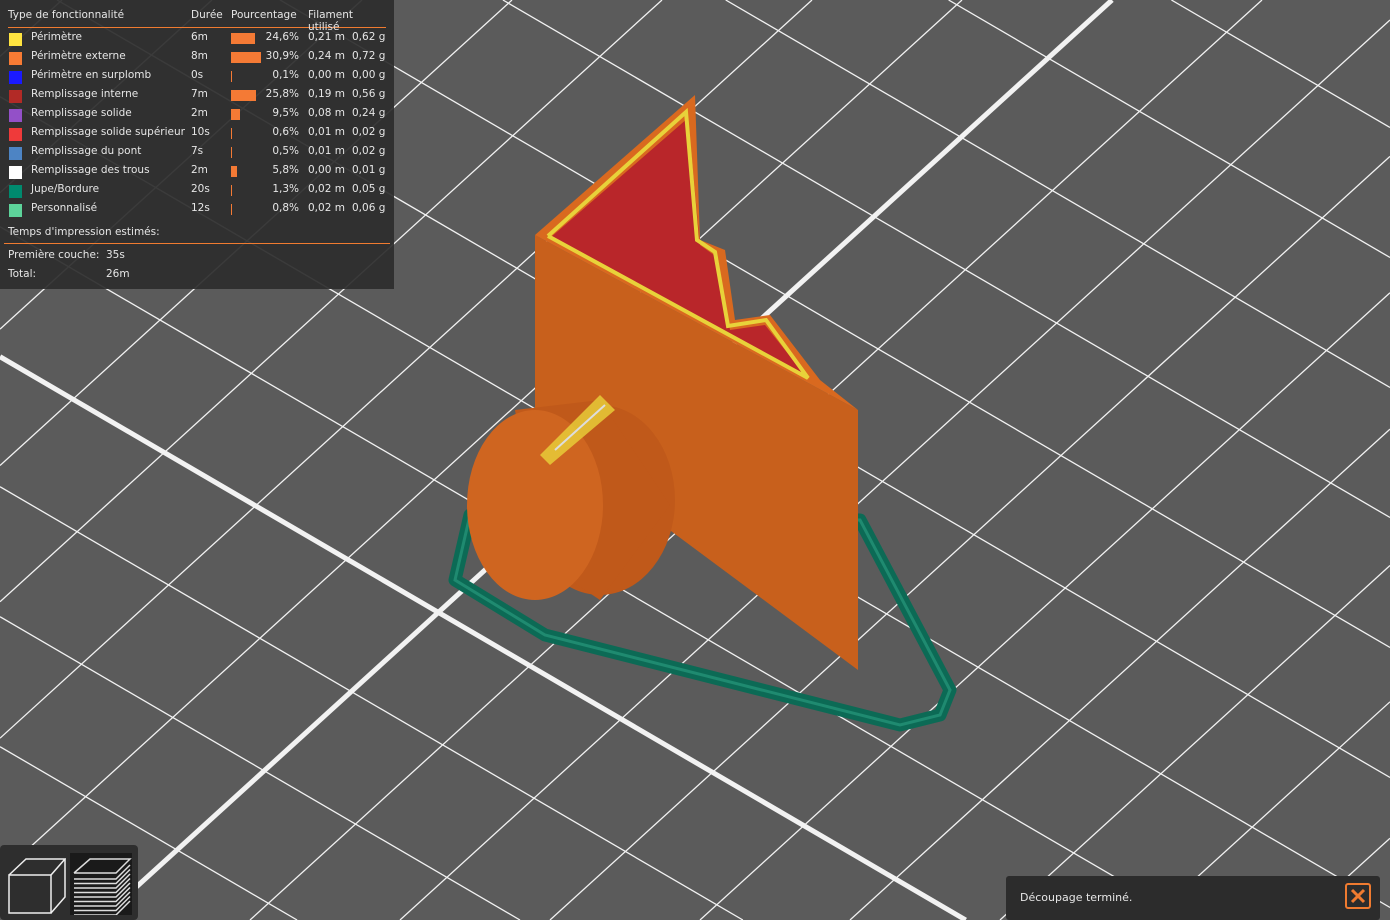  I want to click on feature-label: Remplissage des trous, so click(90, 170).